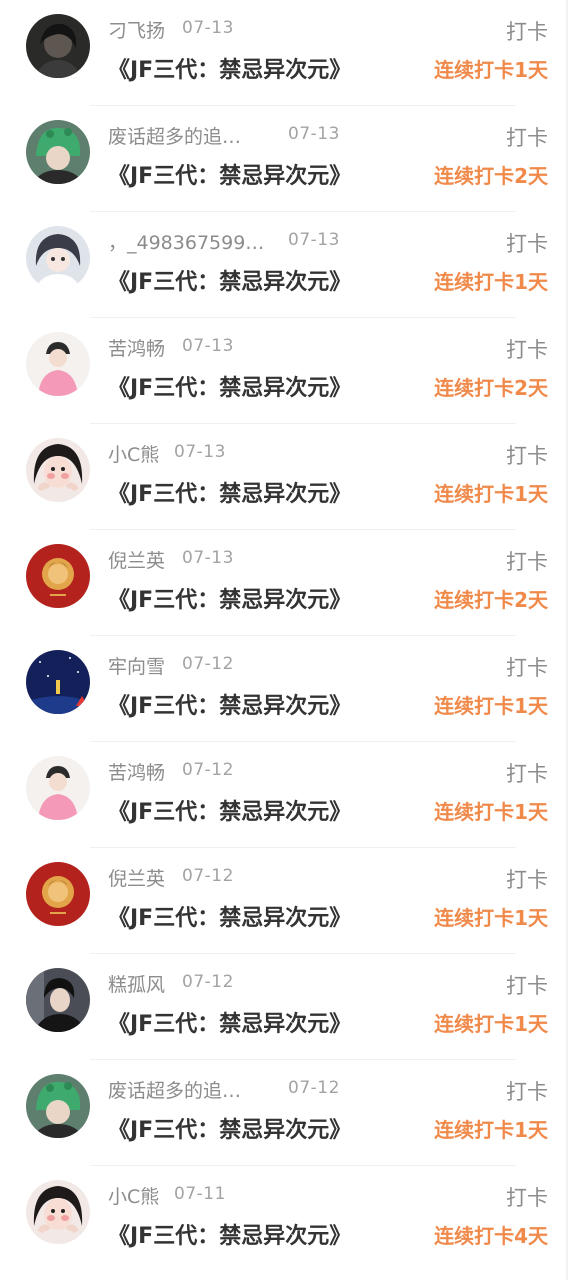 The image size is (576, 1280). What do you see at coordinates (58, 1000) in the screenshot?
I see `avatar-boy-dark` at bounding box center [58, 1000].